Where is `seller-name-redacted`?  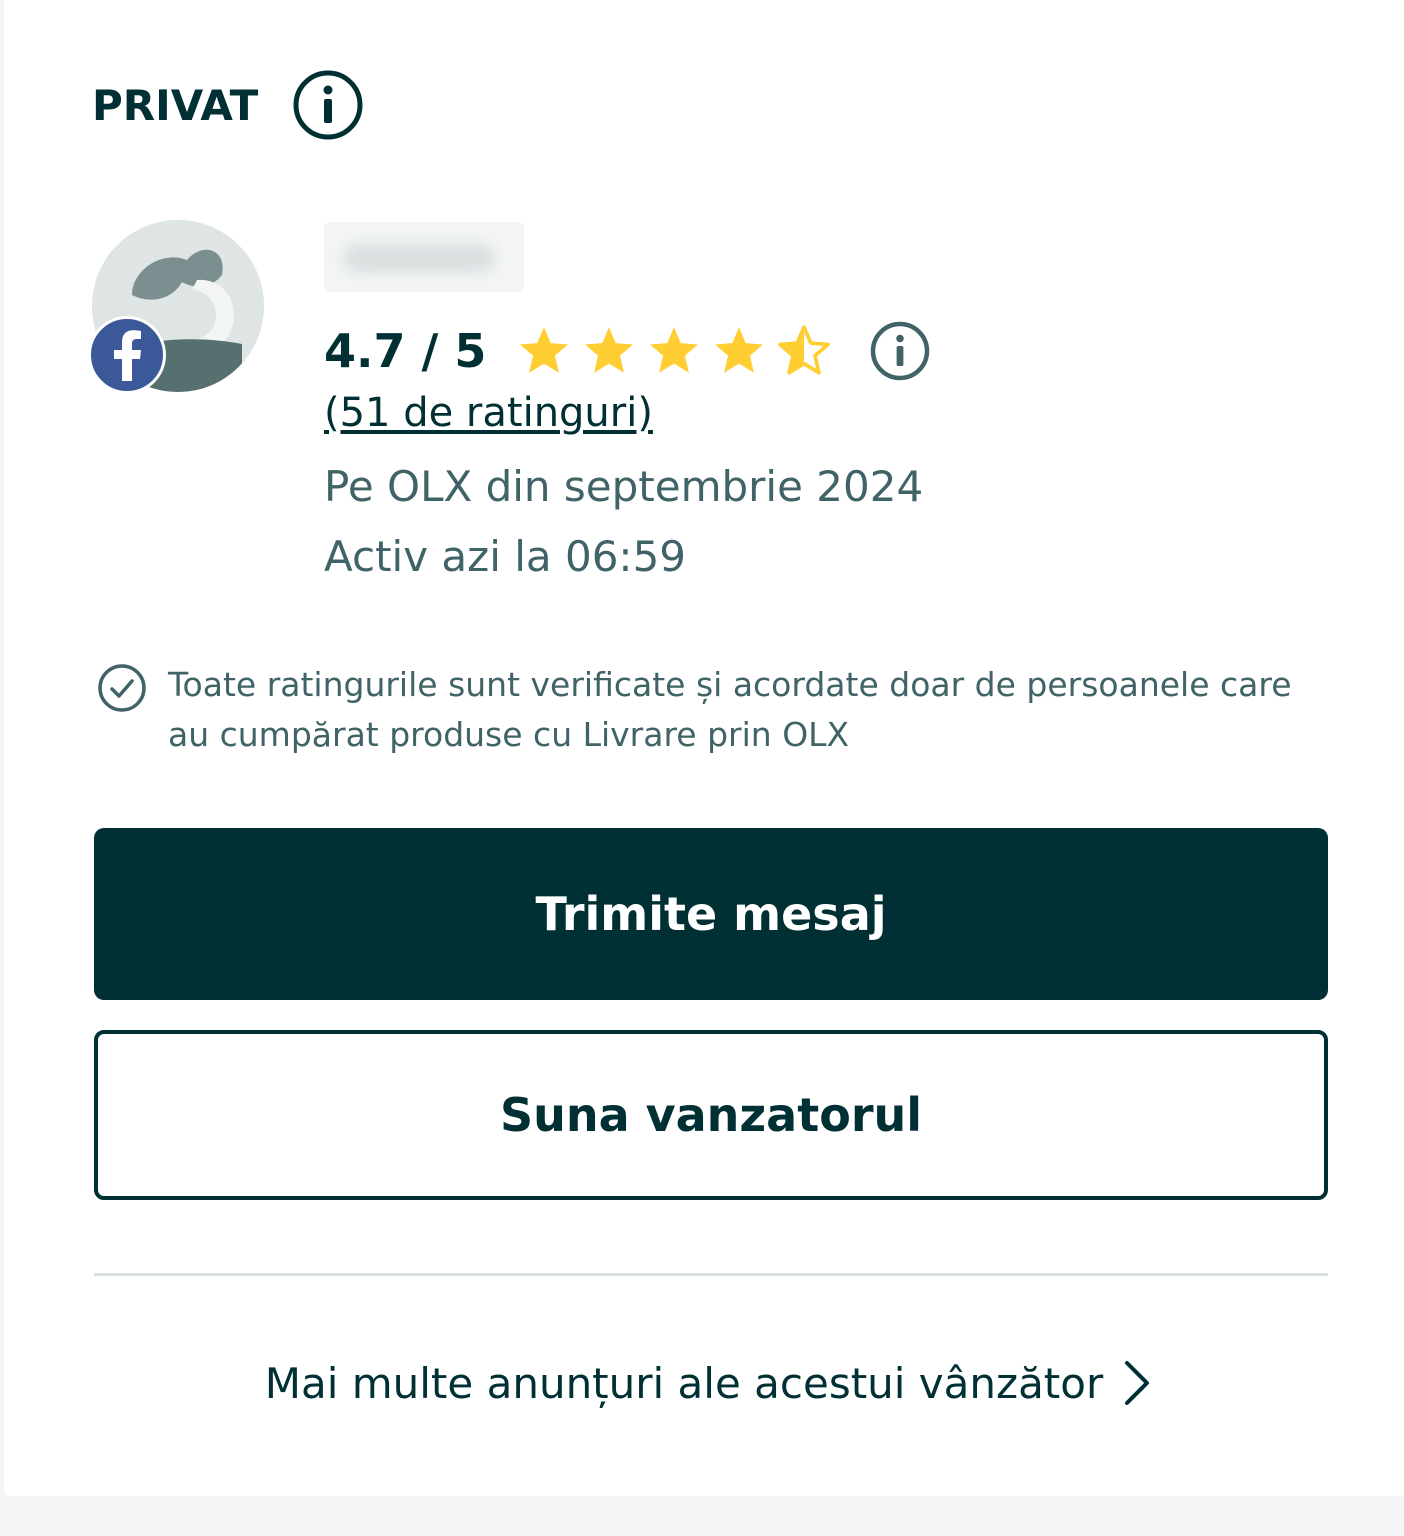
seller-name-redacted is located at coordinates (424, 257).